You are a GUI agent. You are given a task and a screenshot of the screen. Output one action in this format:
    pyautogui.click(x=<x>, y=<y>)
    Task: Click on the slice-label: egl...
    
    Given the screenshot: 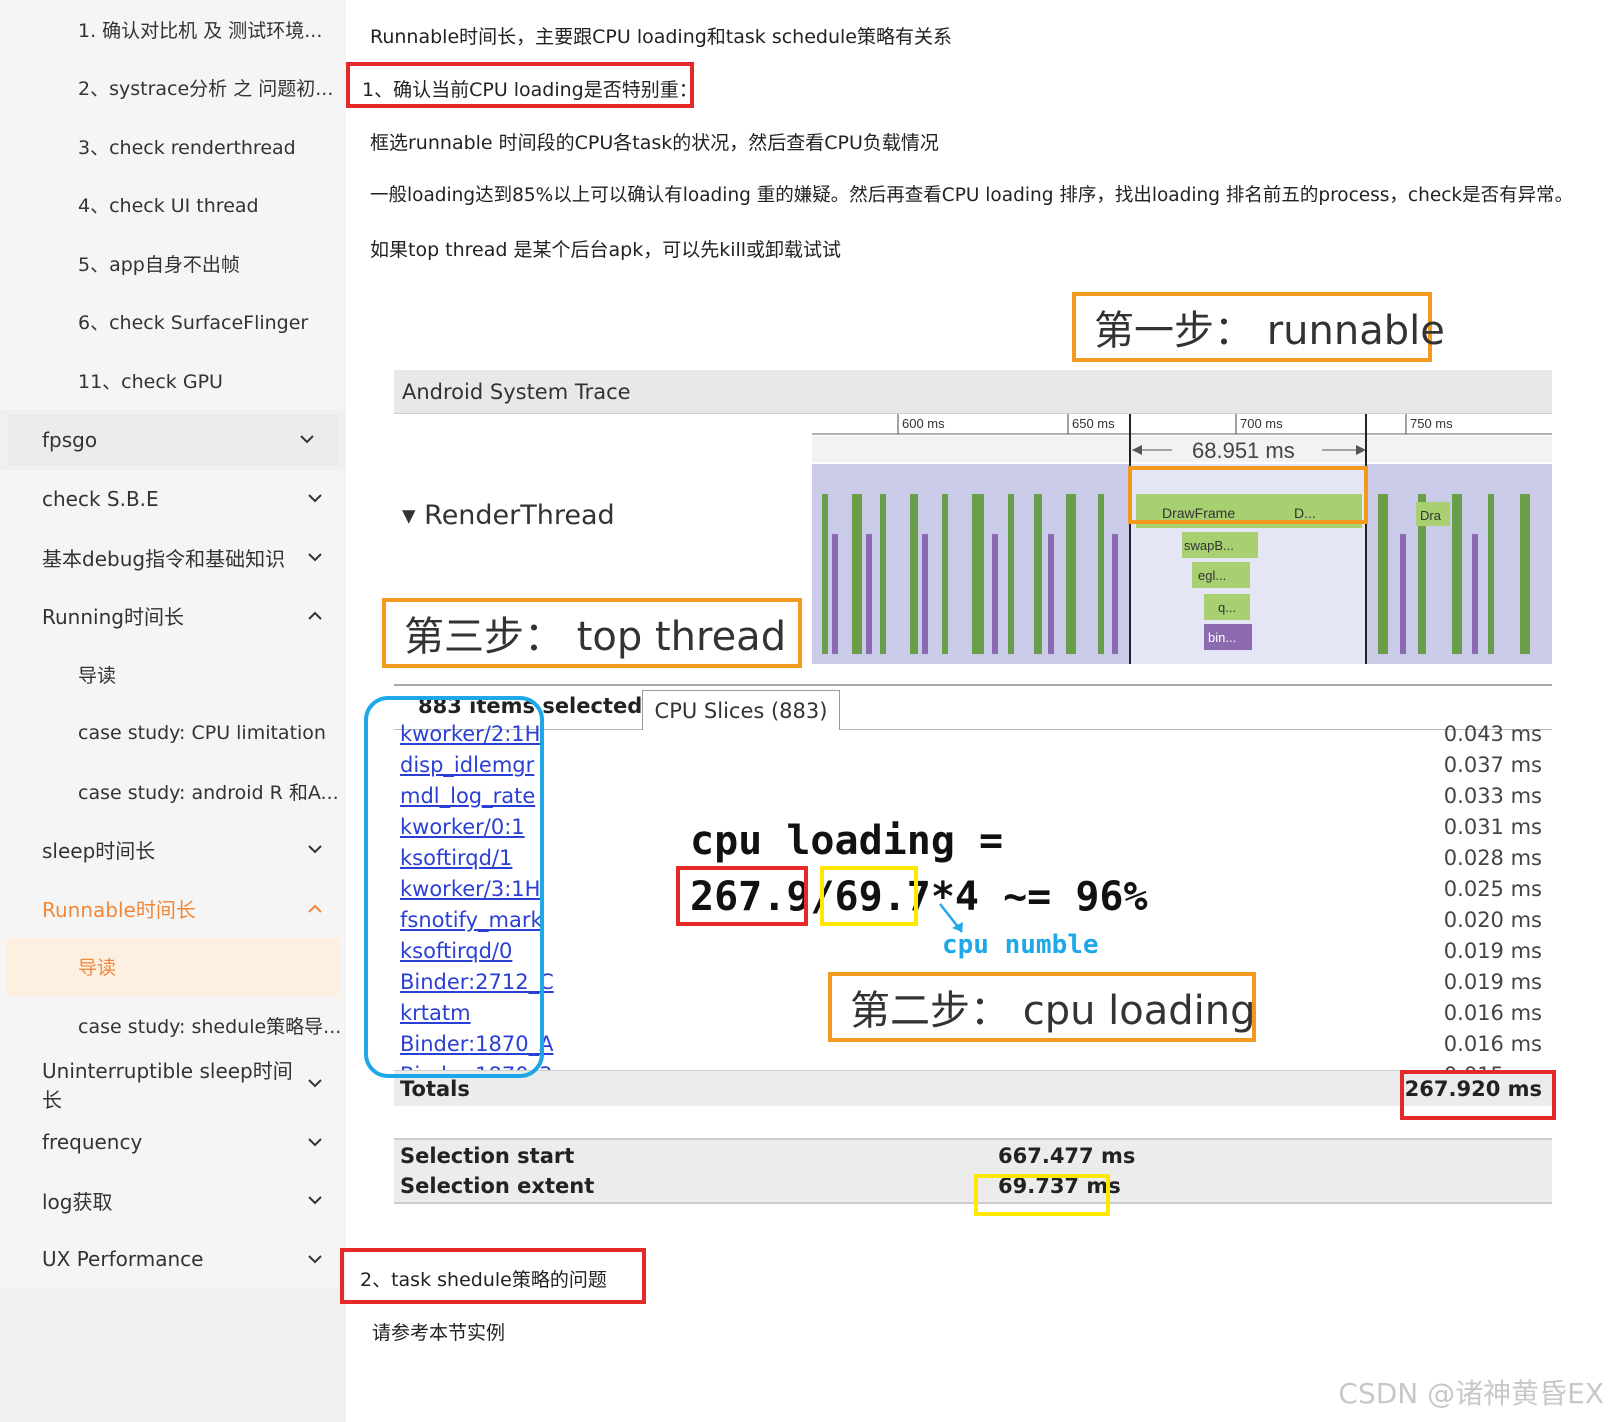 What is the action you would take?
    pyautogui.click(x=1212, y=575)
    